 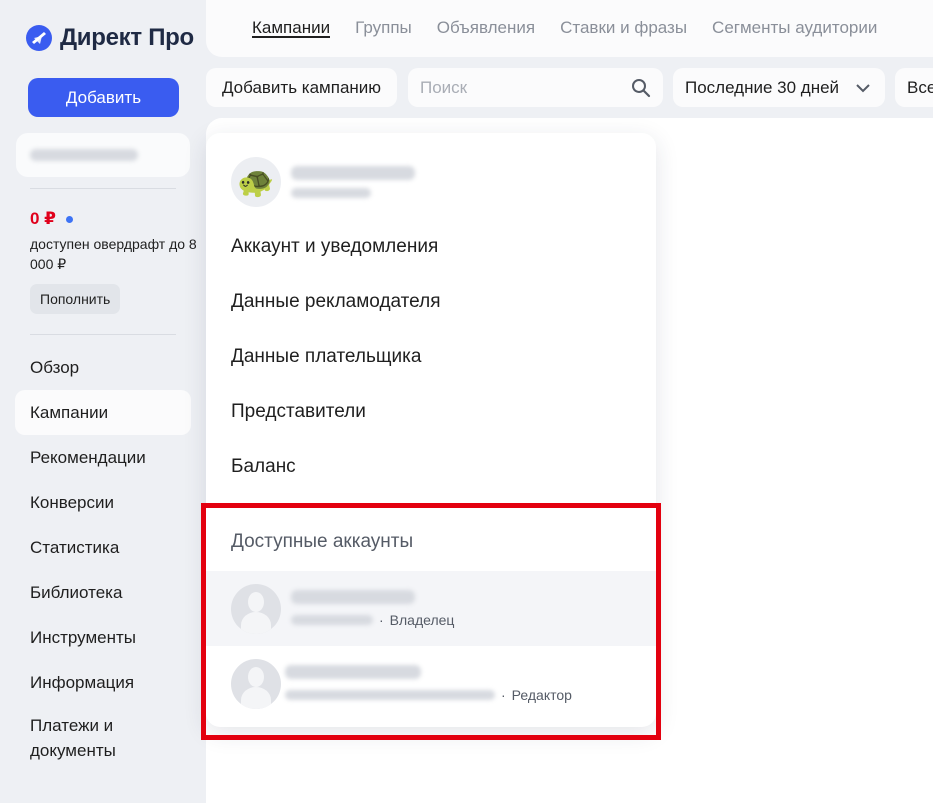 I want to click on add-button: Добавить, so click(x=103, y=97).